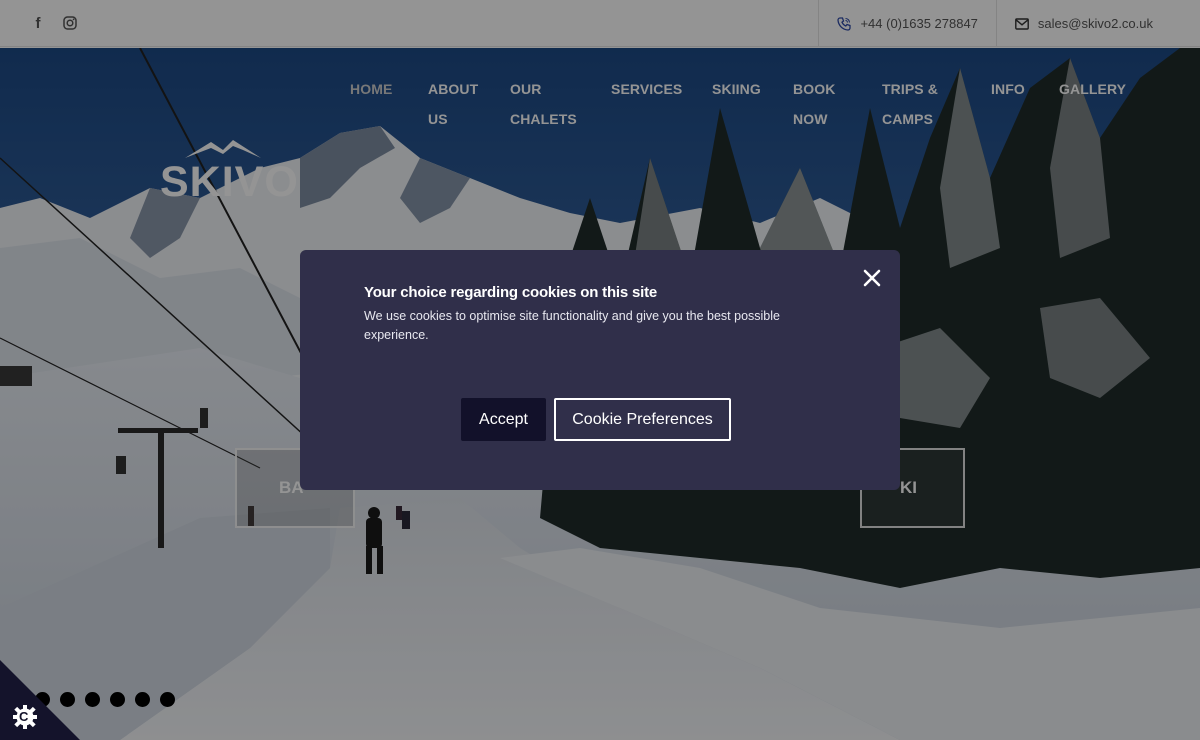  I want to click on close-icon, so click(872, 278).